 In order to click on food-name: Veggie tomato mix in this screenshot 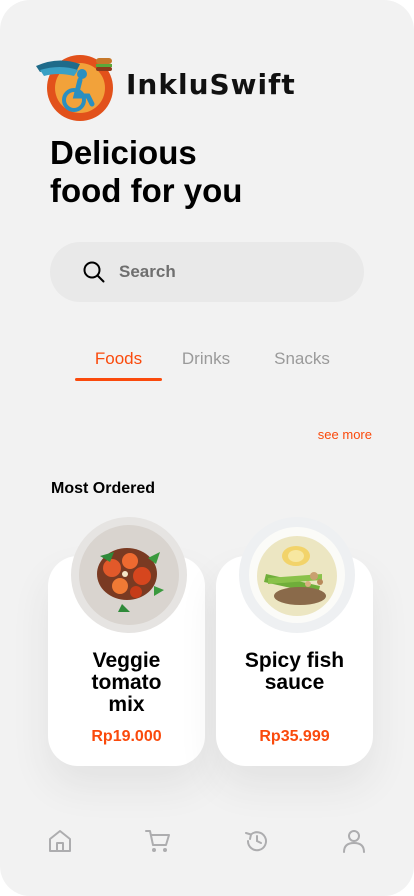, I will do `click(126, 682)`.